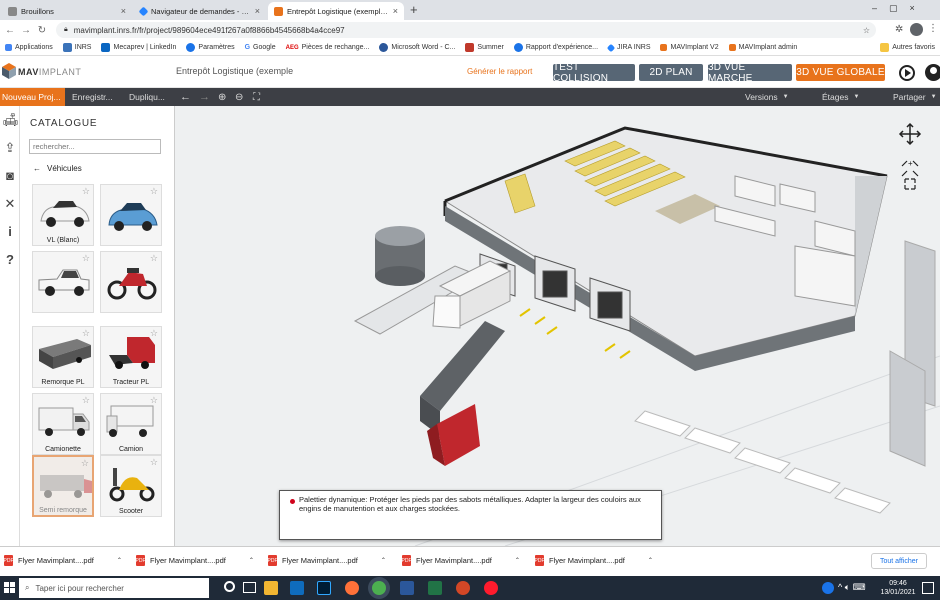 This screenshot has width=940, height=600. Describe the element at coordinates (63, 486) in the screenshot. I see `catalogue-item-semi-remorque: ☆ Semi remorque` at that location.